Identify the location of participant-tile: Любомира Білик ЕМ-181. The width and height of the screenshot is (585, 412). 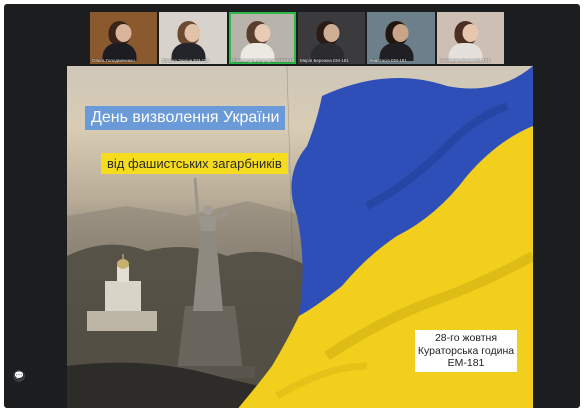
(470, 38).